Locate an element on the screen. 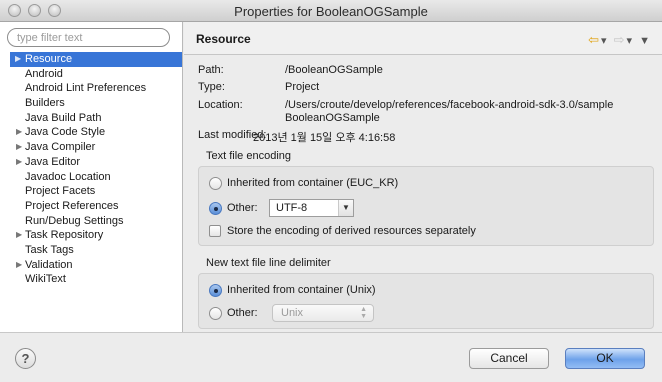 Image resolution: width=662 pixels, height=382 pixels. encoding-other-label: Other: is located at coordinates (242, 208).